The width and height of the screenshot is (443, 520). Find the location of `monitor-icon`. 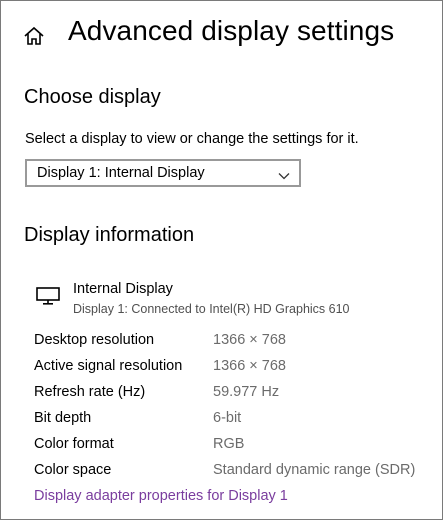

monitor-icon is located at coordinates (48, 296).